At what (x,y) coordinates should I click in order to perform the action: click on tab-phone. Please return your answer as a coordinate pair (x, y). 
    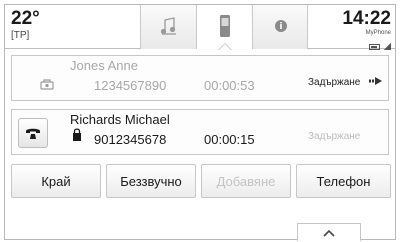
    Looking at the image, I should click on (224, 27).